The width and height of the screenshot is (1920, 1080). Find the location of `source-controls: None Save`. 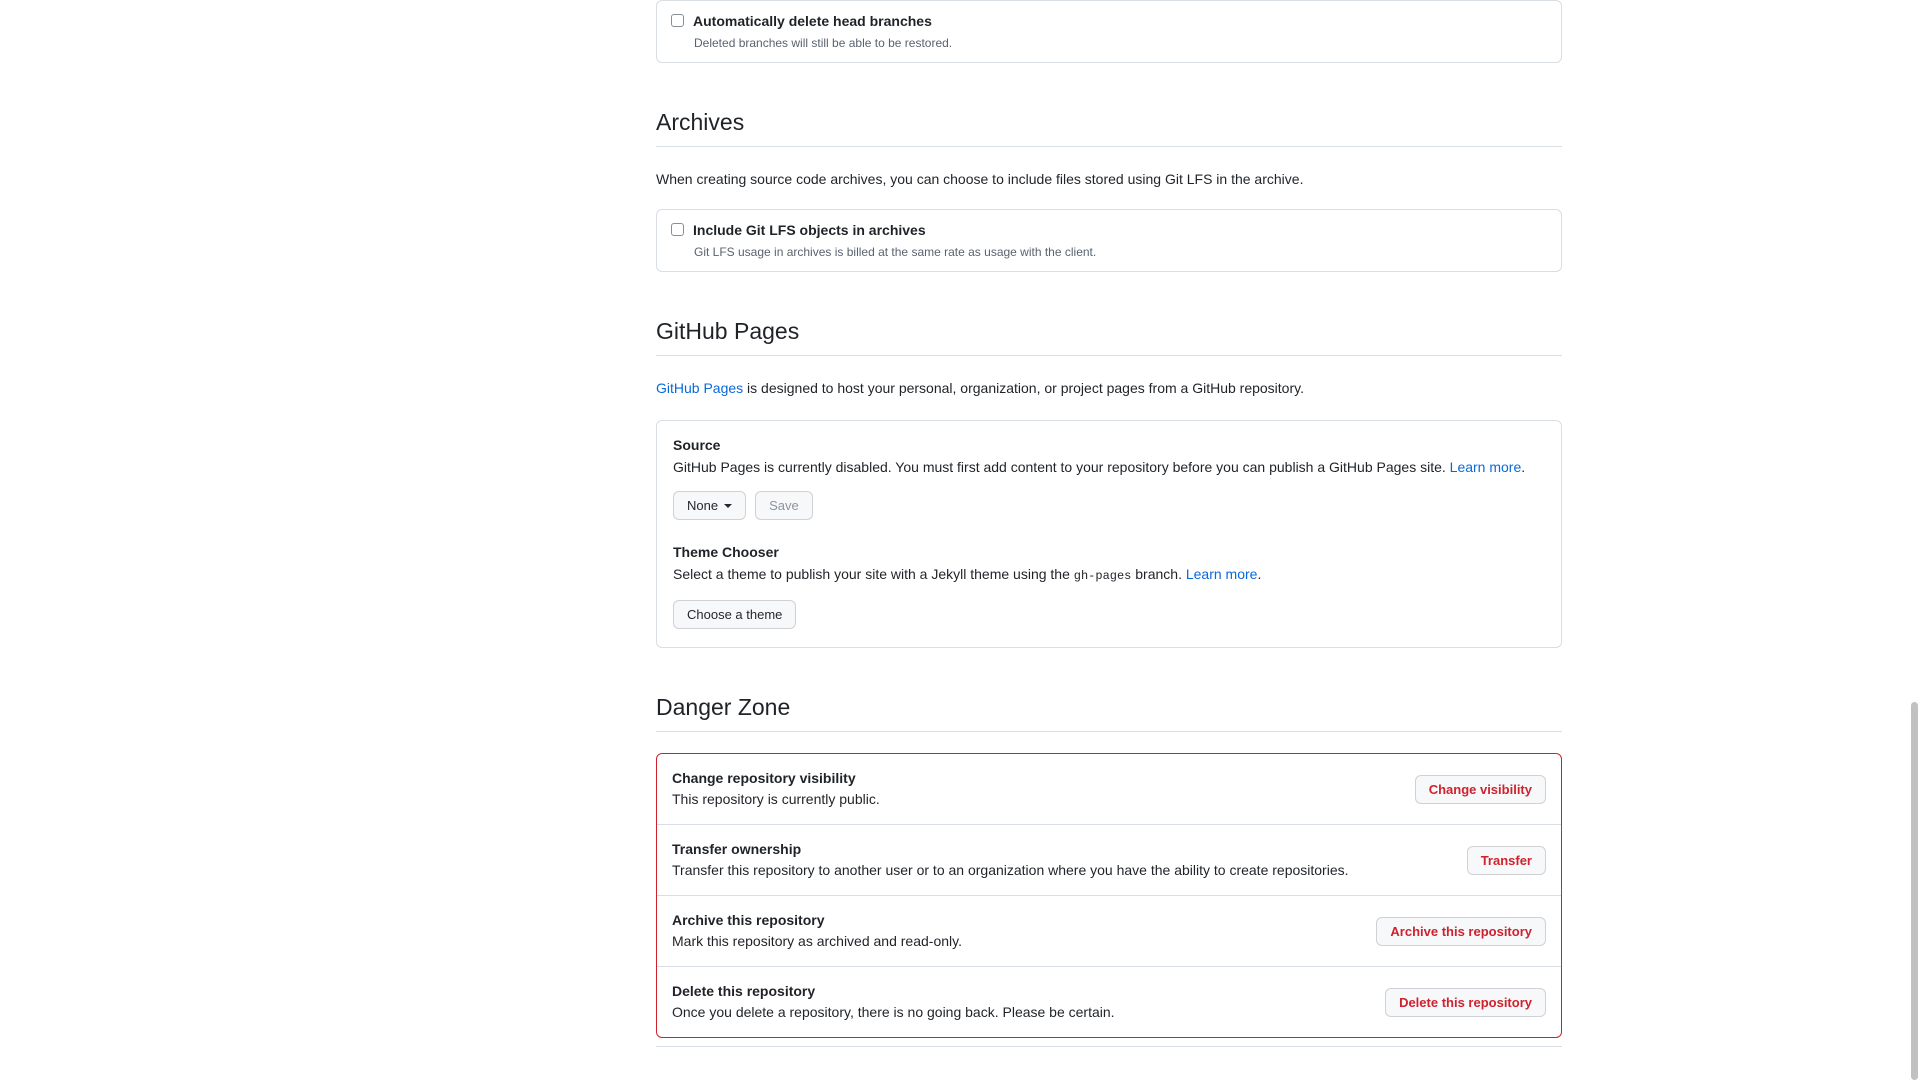

source-controls: None Save is located at coordinates (1109, 505).